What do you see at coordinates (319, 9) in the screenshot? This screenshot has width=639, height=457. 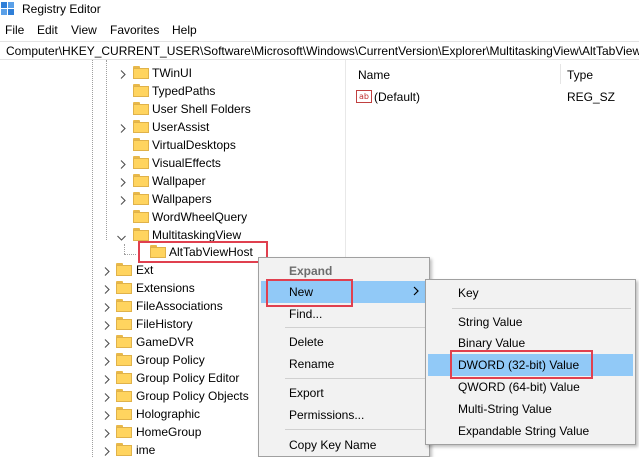 I see `title-bar: Registry Editor` at bounding box center [319, 9].